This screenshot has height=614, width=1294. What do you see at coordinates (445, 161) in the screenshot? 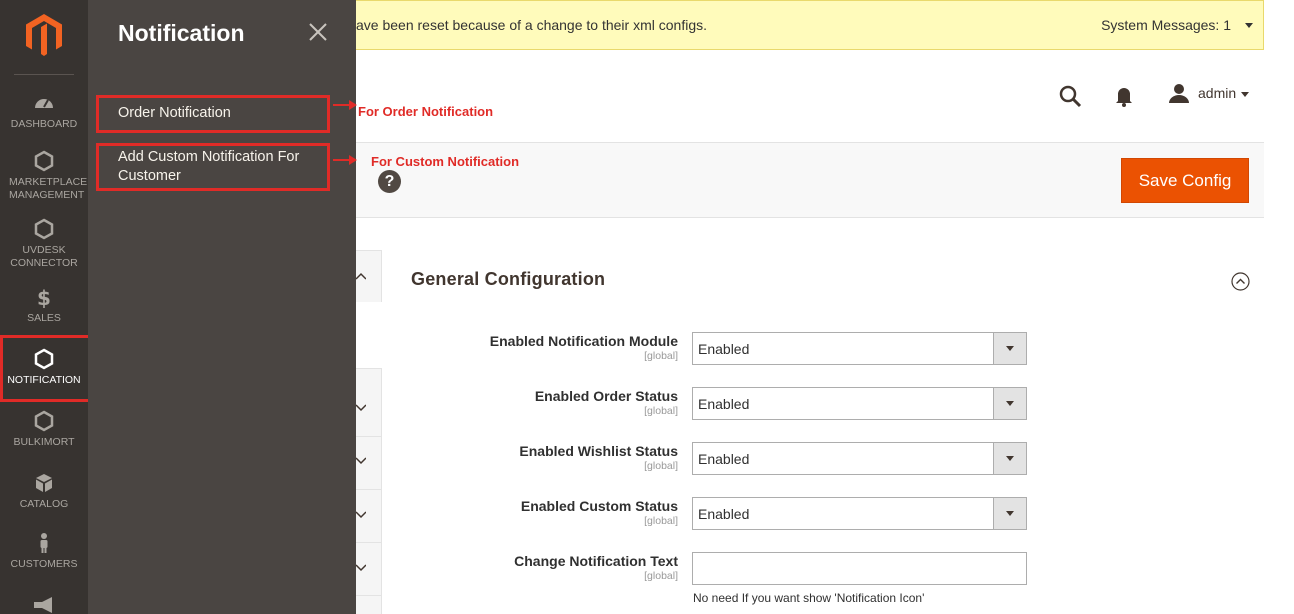
I see `annotation-custom-notification: For Custom Notification` at bounding box center [445, 161].